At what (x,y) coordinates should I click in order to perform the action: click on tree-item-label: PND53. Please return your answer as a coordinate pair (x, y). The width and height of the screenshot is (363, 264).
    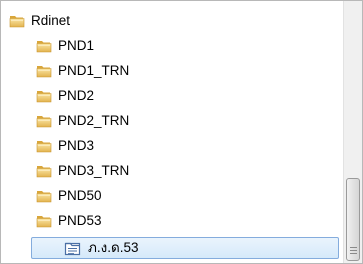
    Looking at the image, I should click on (80, 220).